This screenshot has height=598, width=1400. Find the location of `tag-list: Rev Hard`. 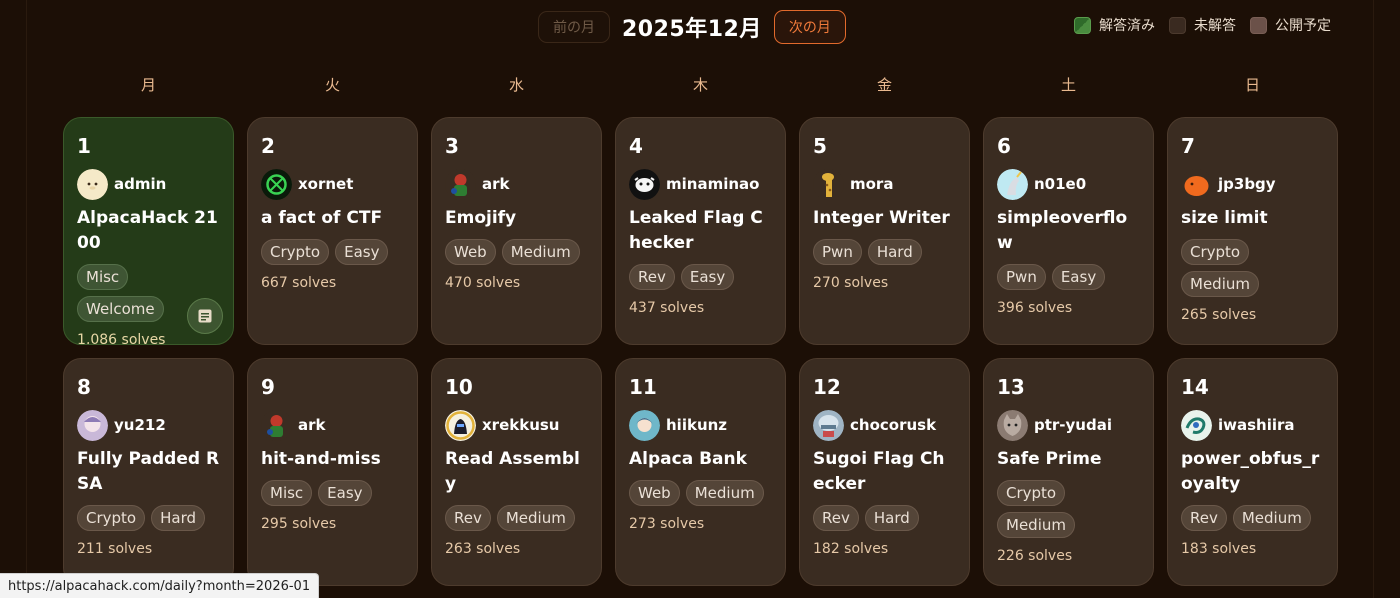

tag-list: Rev Hard is located at coordinates (884, 518).